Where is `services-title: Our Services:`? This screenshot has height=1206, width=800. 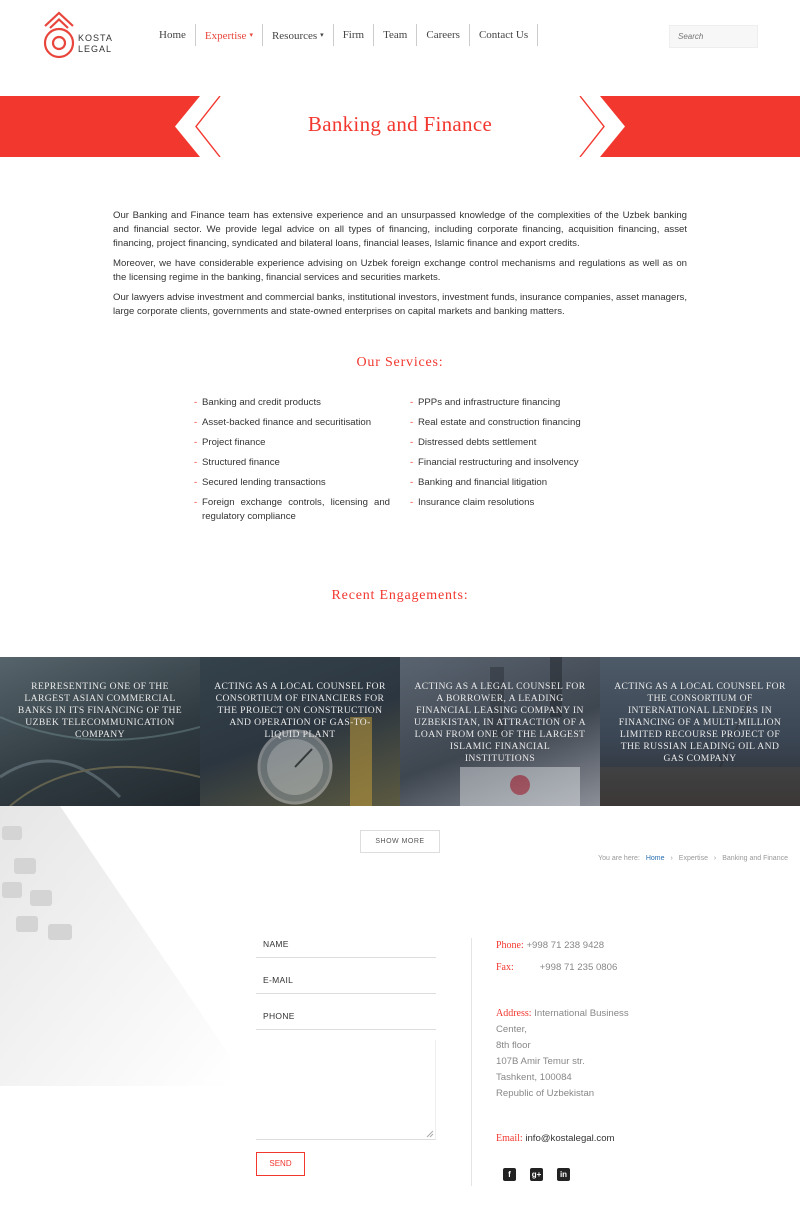
services-title: Our Services: is located at coordinates (400, 362).